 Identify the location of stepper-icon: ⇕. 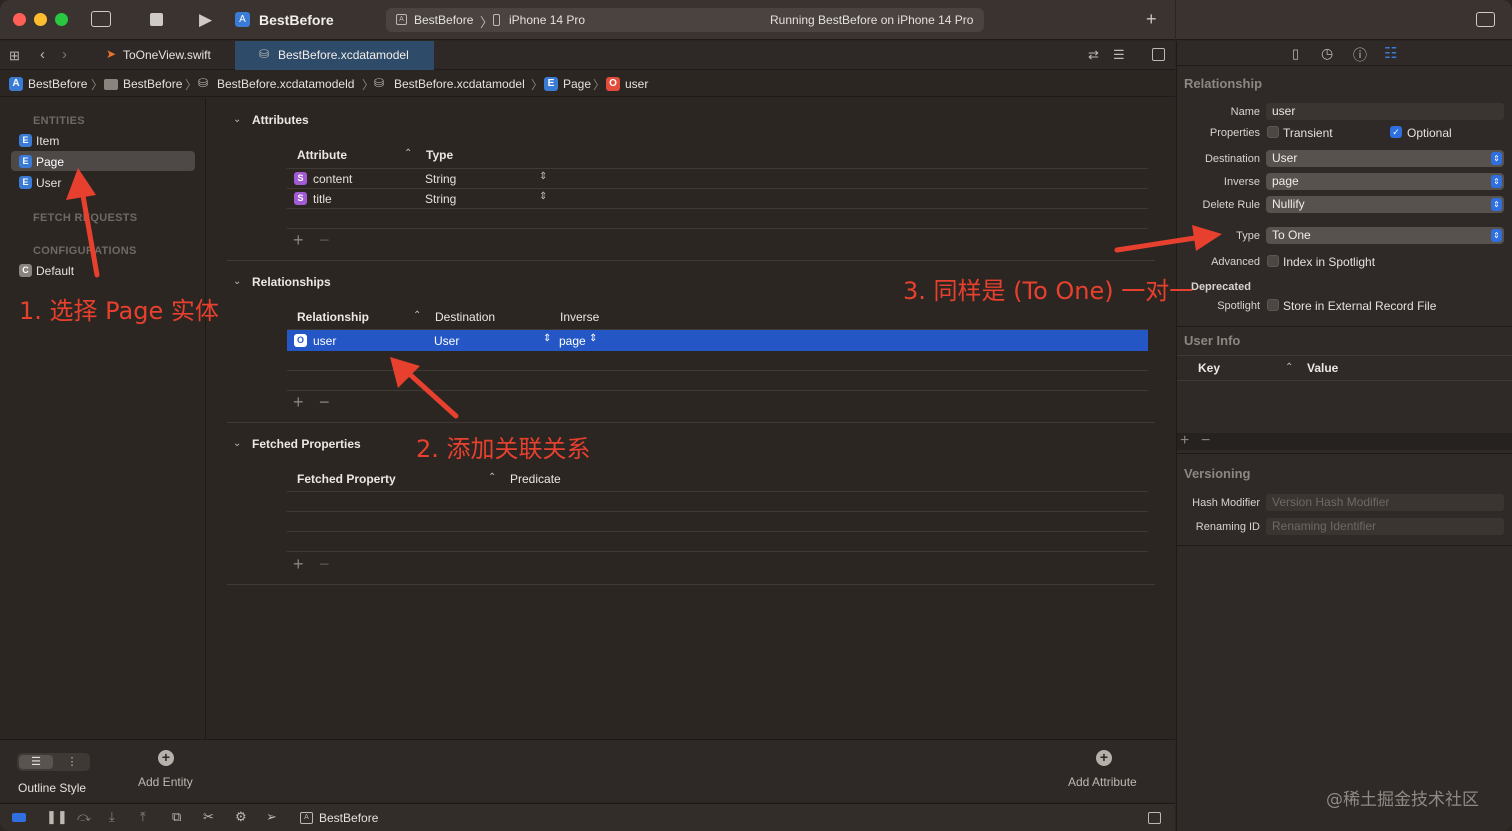
(593, 338).